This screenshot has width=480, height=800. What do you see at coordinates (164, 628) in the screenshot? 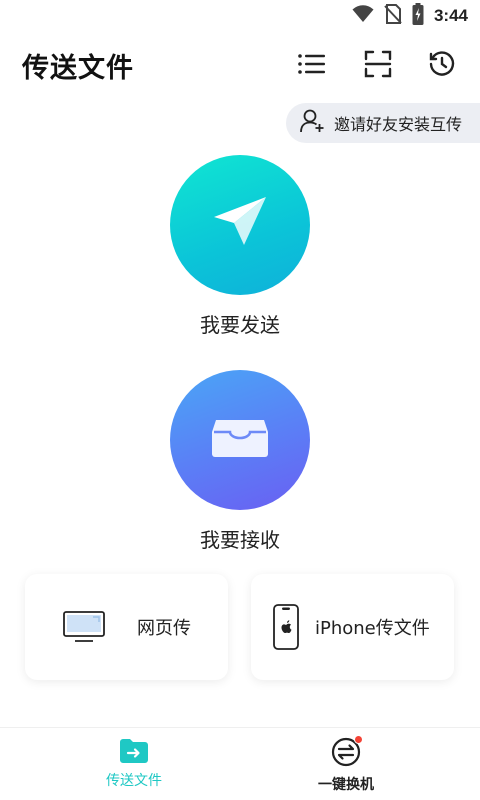
I see `web-transfer-label: 网页传` at bounding box center [164, 628].